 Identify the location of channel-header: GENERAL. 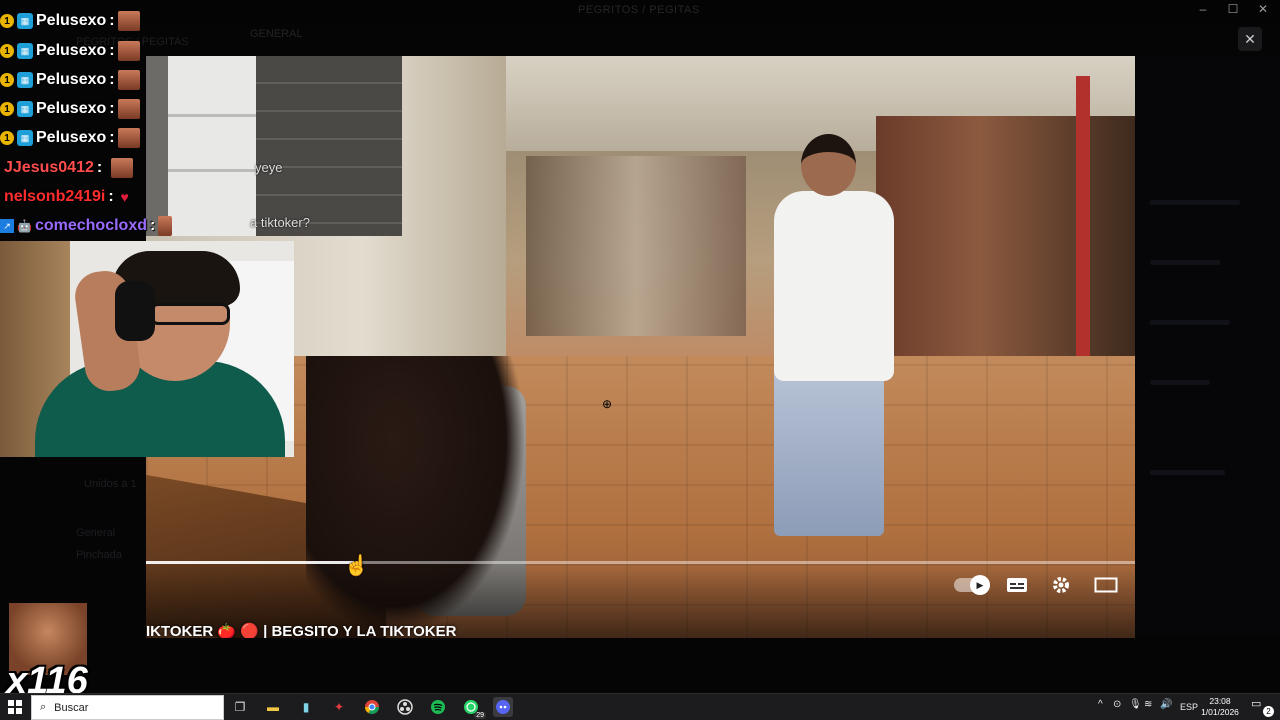
(276, 34).